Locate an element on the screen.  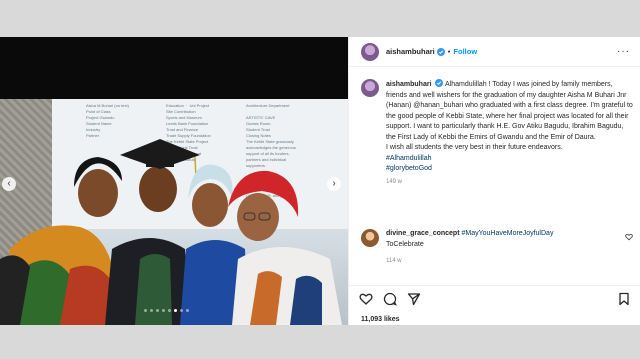
comment-body: ToCelebrate is located at coordinates (405, 244).